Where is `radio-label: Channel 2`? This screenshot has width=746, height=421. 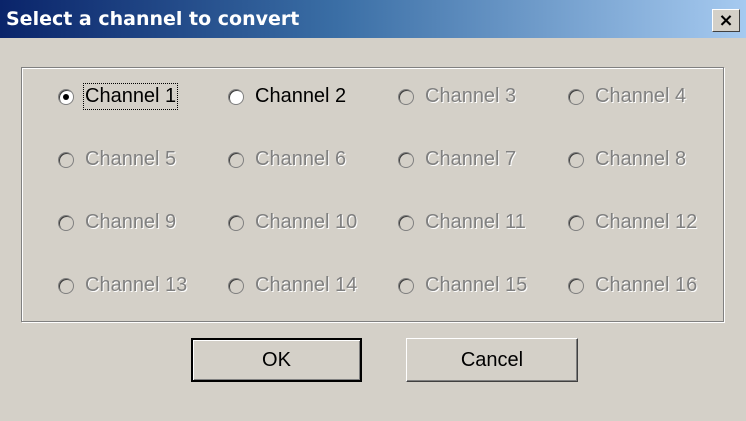 radio-label: Channel 2 is located at coordinates (301, 96).